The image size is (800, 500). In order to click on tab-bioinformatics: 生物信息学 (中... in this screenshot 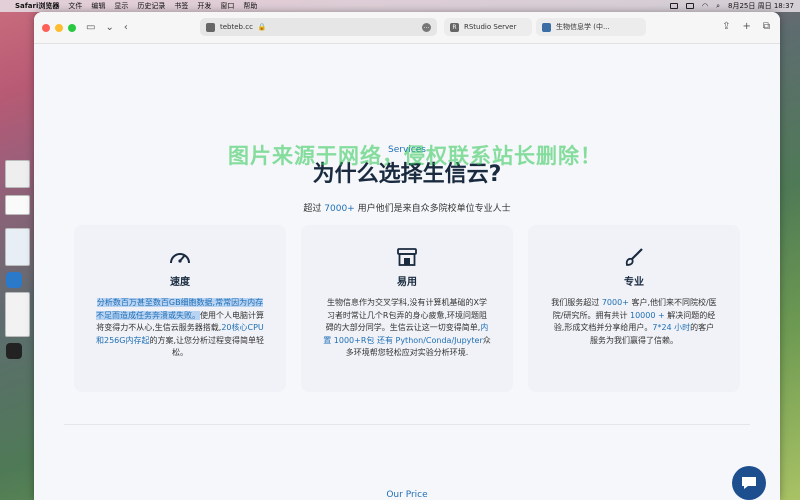, I will do `click(591, 27)`.